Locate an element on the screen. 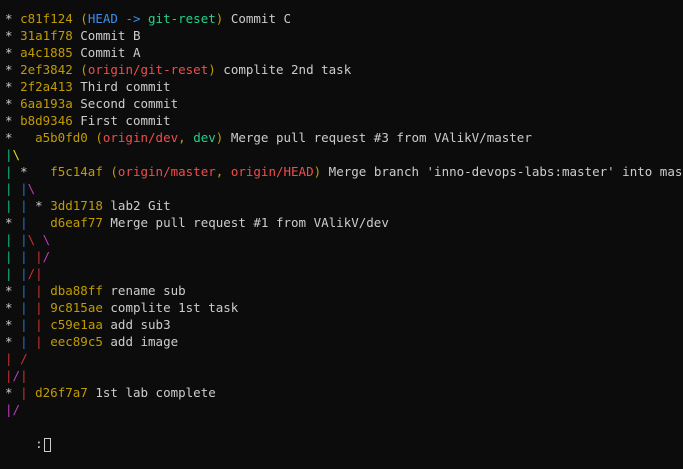 This screenshot has width=683, height=469. log-text: git-reset is located at coordinates (182, 18).